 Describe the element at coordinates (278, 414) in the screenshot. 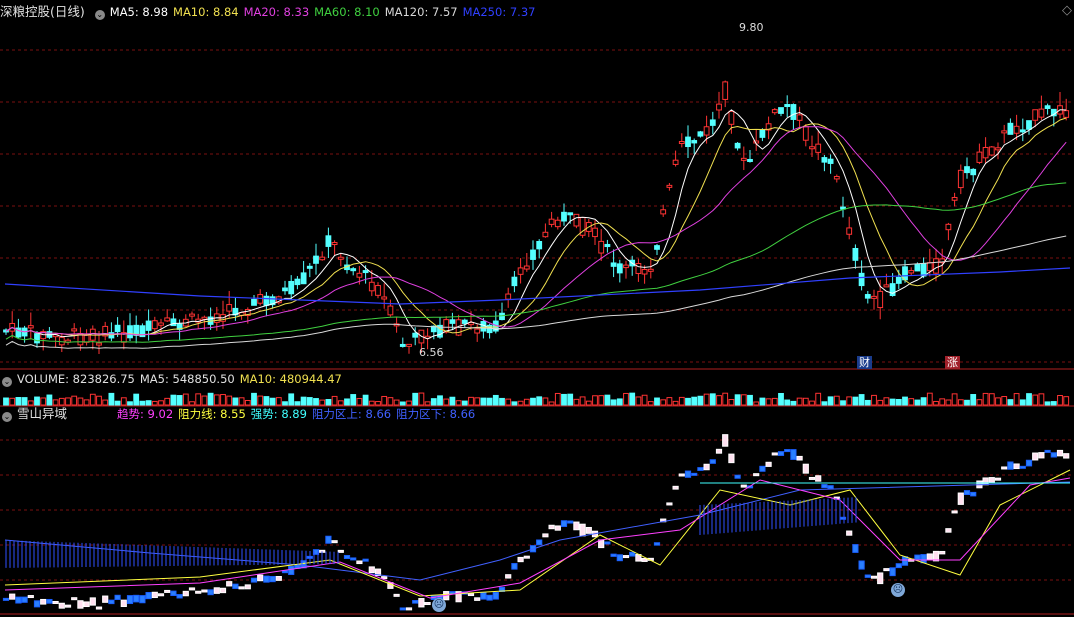

I see `strength-value: 强势: 8.89` at that location.